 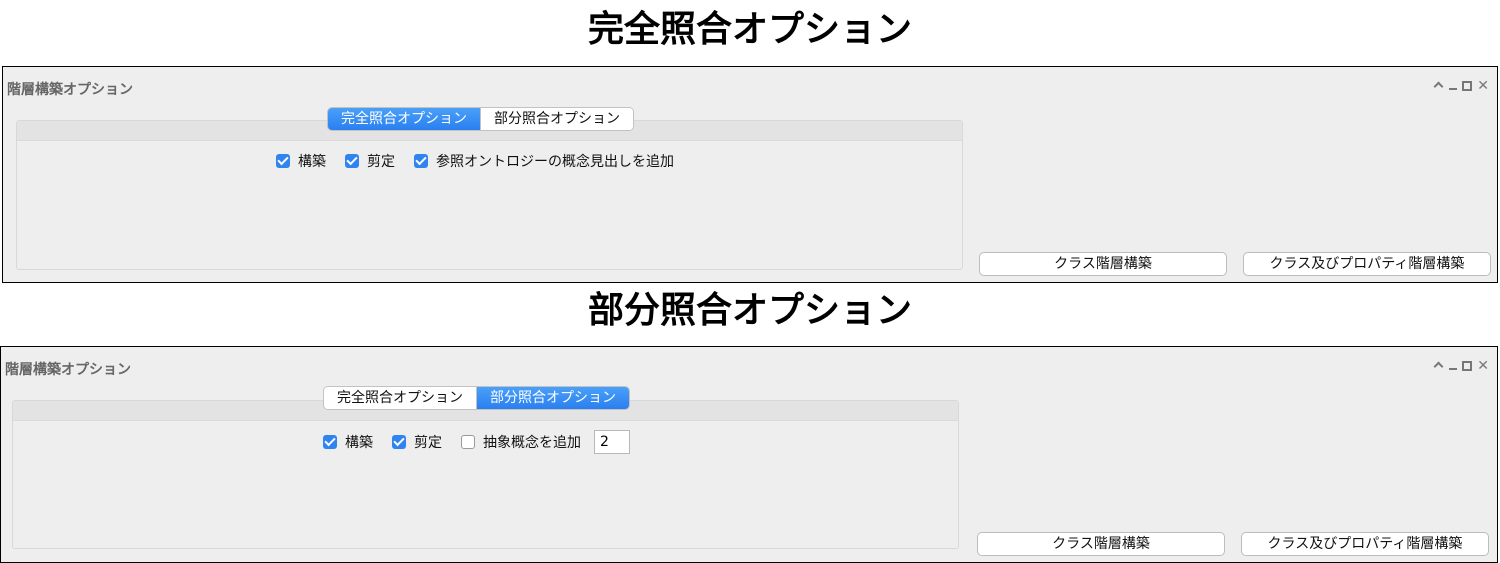 I want to click on option-add-abstract-concepts-label: 抽象概念を追加, so click(x=532, y=443).